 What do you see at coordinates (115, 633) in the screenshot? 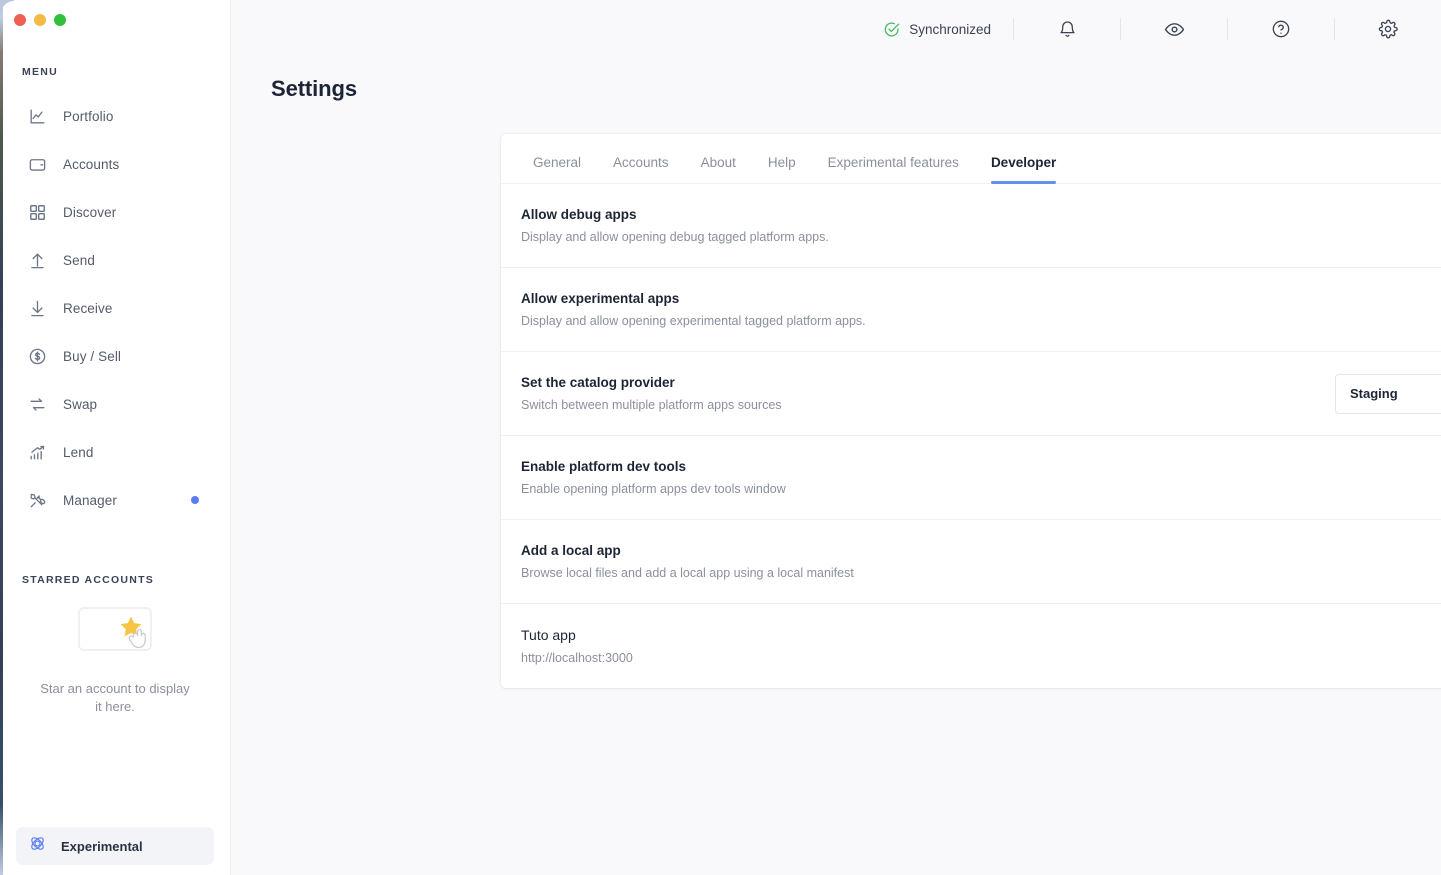
I see `star-account-illustration-icon` at bounding box center [115, 633].